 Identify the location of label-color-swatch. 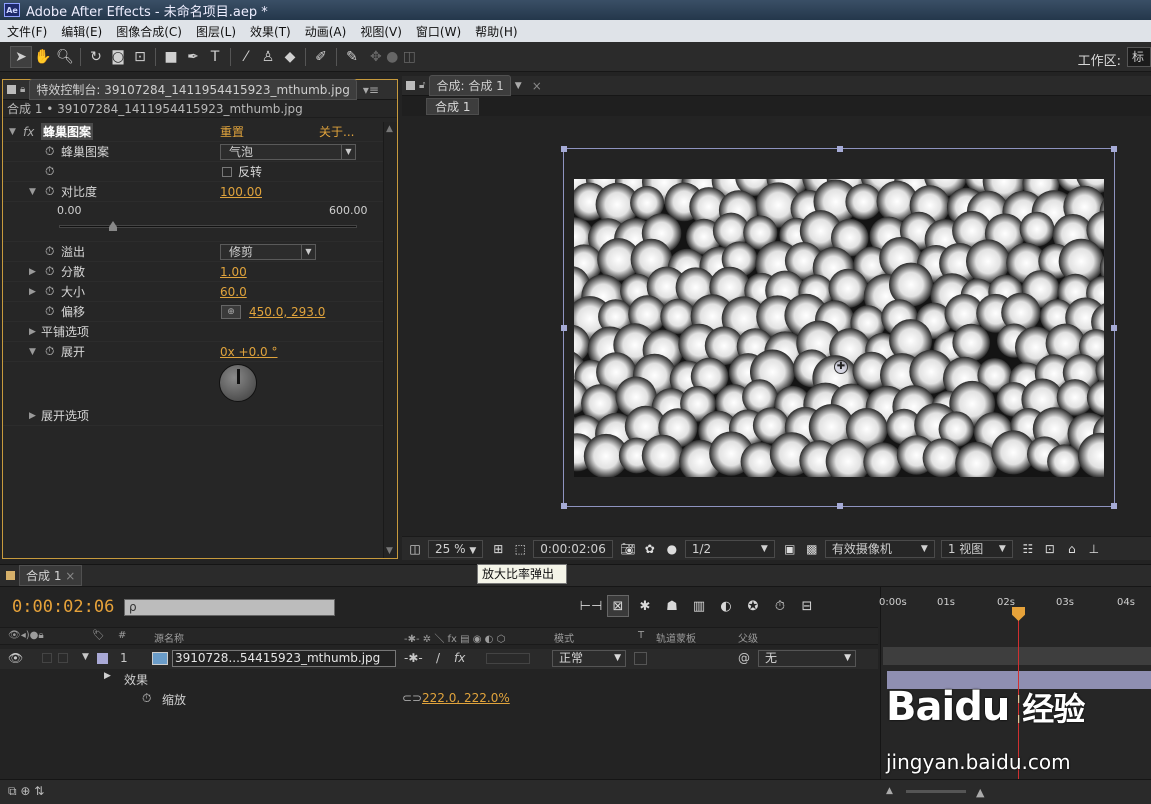
(102, 658).